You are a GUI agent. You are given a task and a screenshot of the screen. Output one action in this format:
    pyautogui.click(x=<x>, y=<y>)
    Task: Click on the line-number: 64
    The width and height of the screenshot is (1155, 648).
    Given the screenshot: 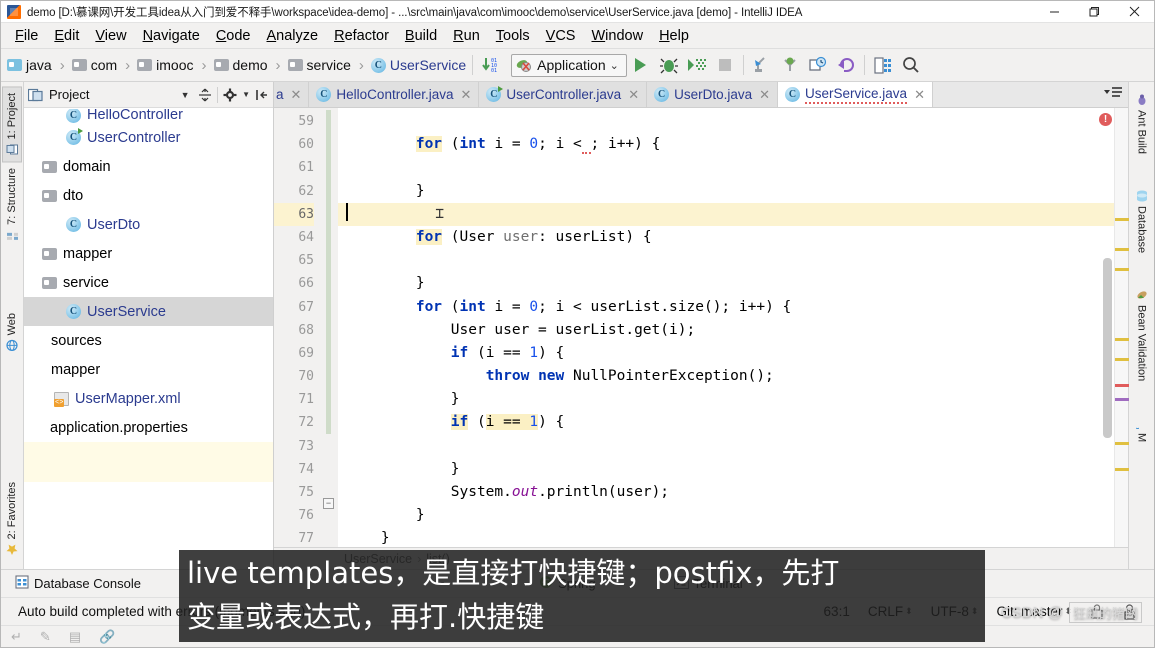 What is the action you would take?
    pyautogui.click(x=294, y=237)
    